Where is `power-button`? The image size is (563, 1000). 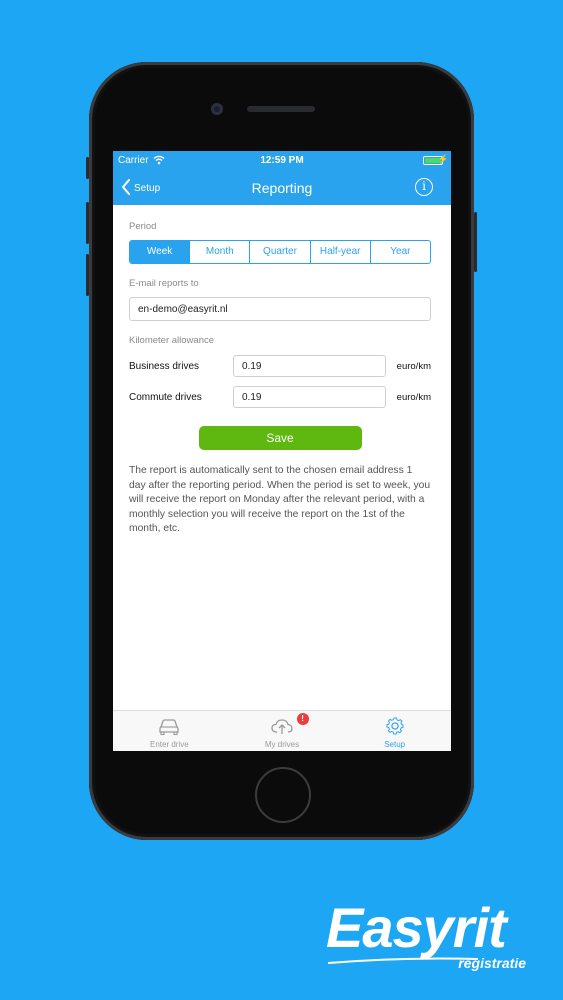
power-button is located at coordinates (475, 242).